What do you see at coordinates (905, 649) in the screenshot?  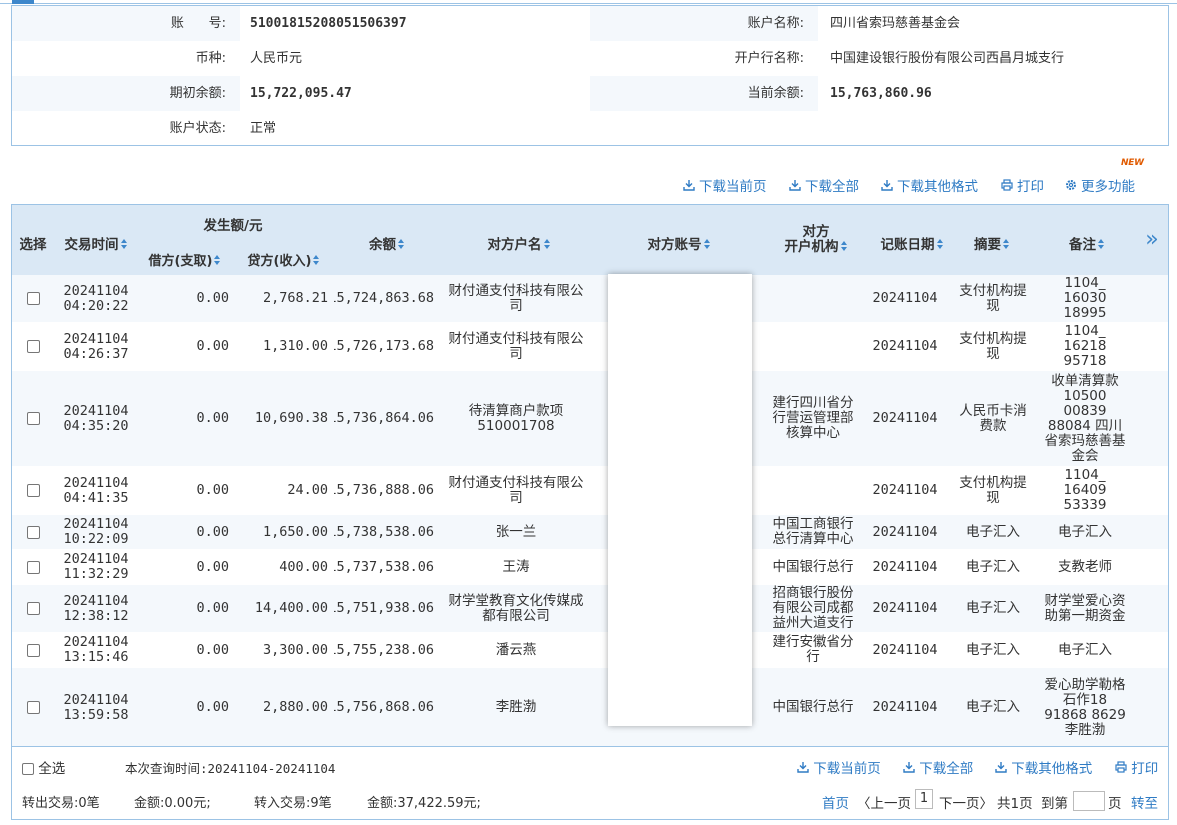 I see `cell-date: 20241104` at bounding box center [905, 649].